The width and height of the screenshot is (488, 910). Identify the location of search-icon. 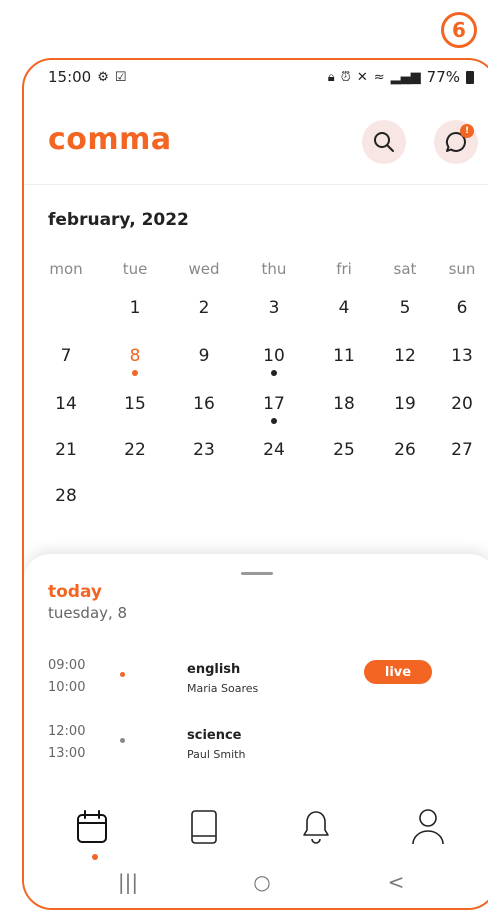
(384, 142).